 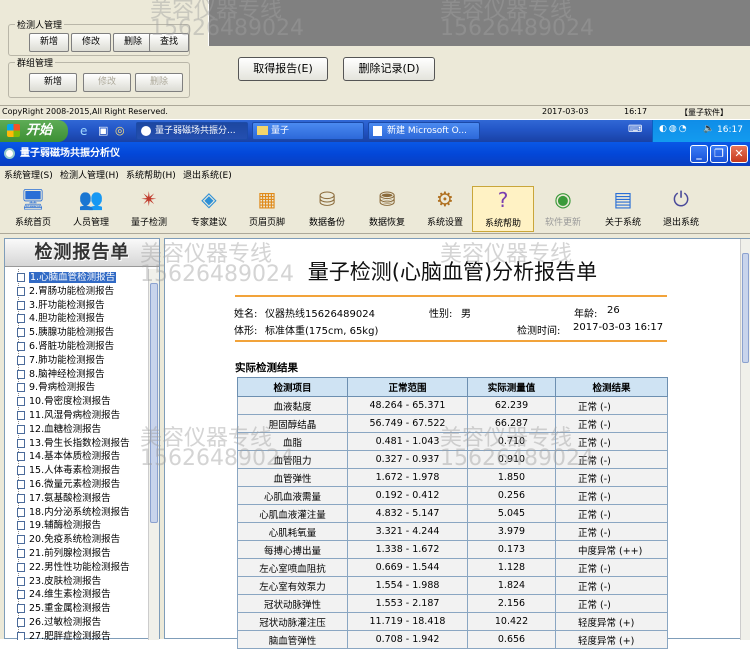 What do you see at coordinates (681, 209) in the screenshot?
I see `toolbar-exit-button: ⏻ 退出系统` at bounding box center [681, 209].